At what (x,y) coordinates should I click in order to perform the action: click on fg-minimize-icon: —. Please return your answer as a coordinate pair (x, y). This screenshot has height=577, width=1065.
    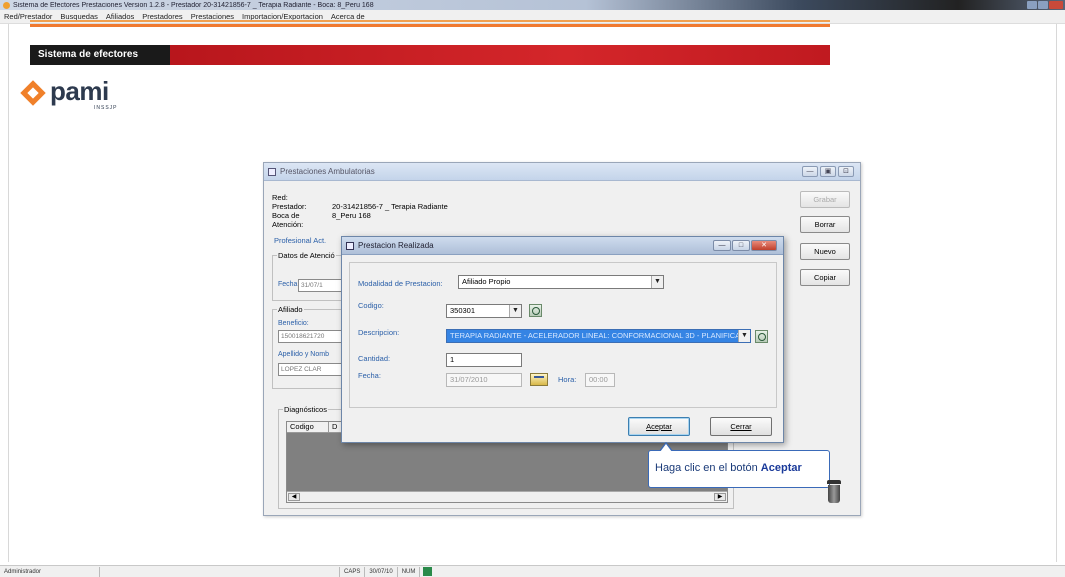
    Looking at the image, I should click on (722, 245).